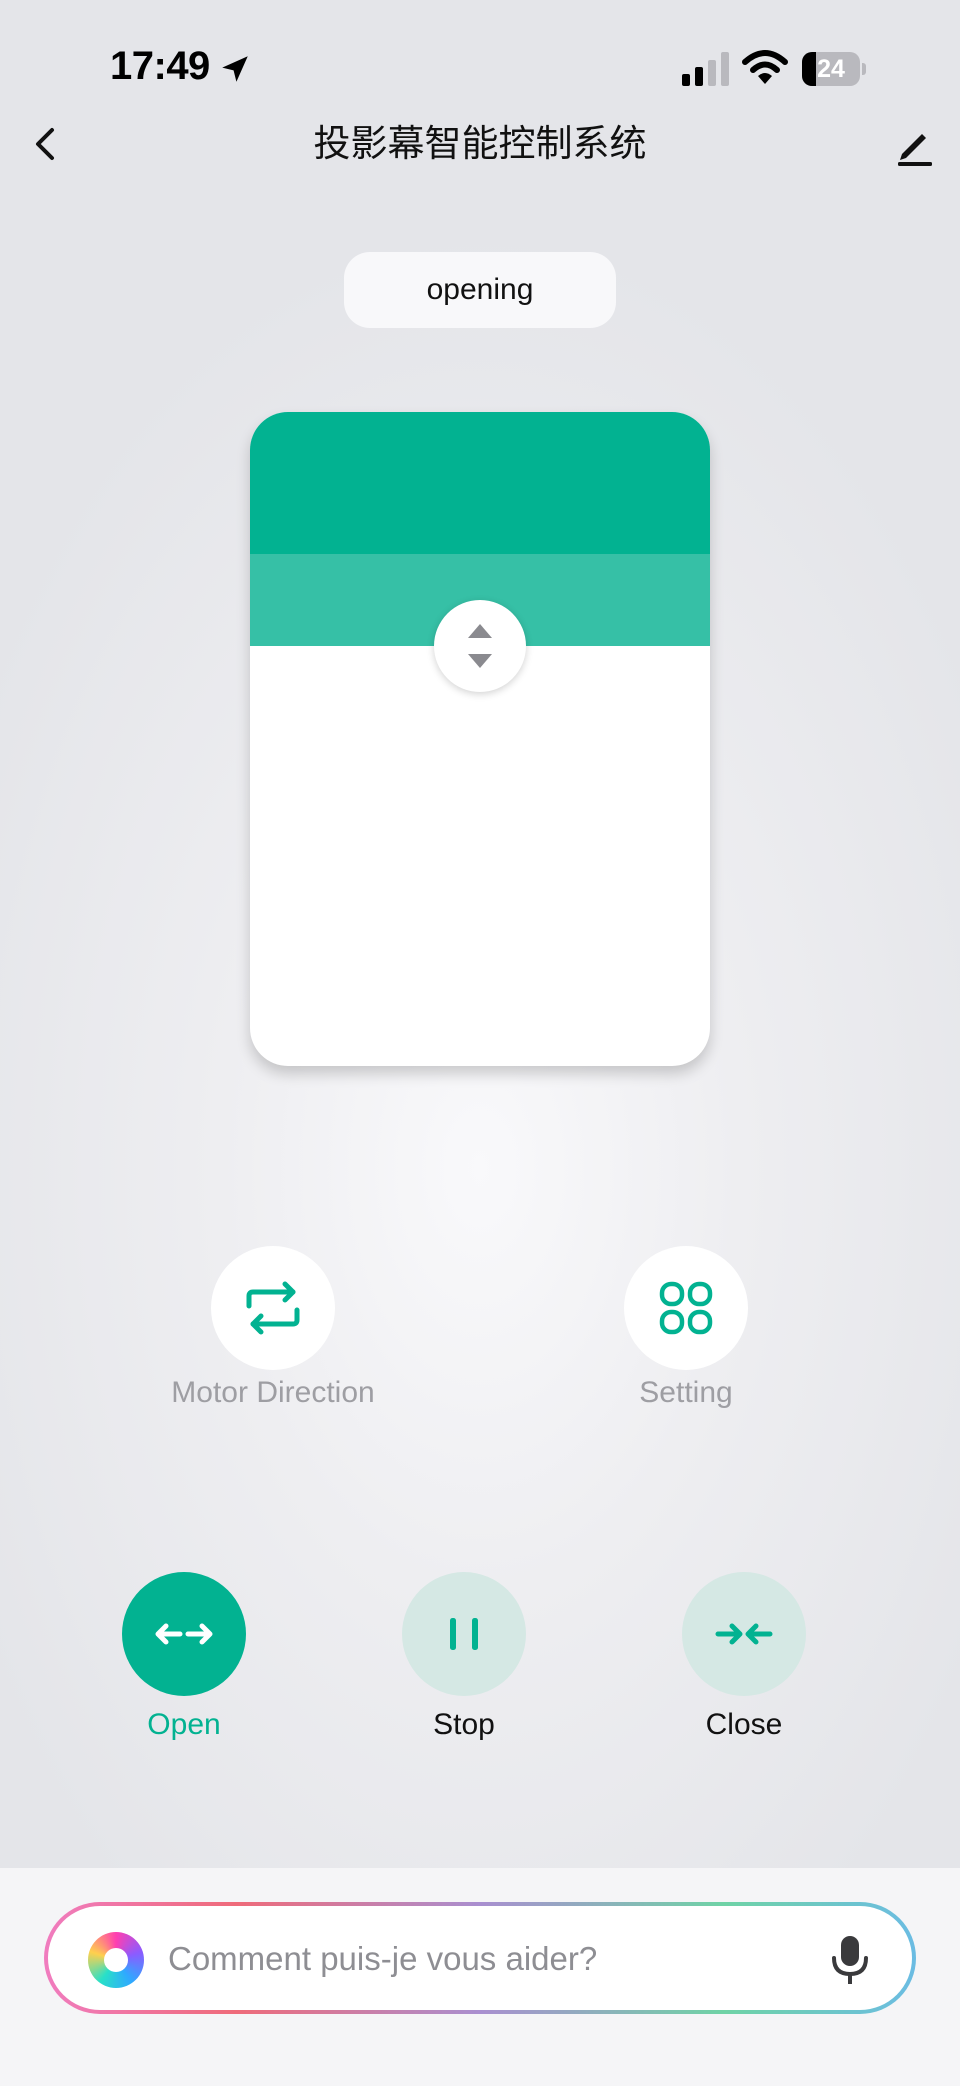  What do you see at coordinates (464, 1724) in the screenshot?
I see `stop-label: Stop` at bounding box center [464, 1724].